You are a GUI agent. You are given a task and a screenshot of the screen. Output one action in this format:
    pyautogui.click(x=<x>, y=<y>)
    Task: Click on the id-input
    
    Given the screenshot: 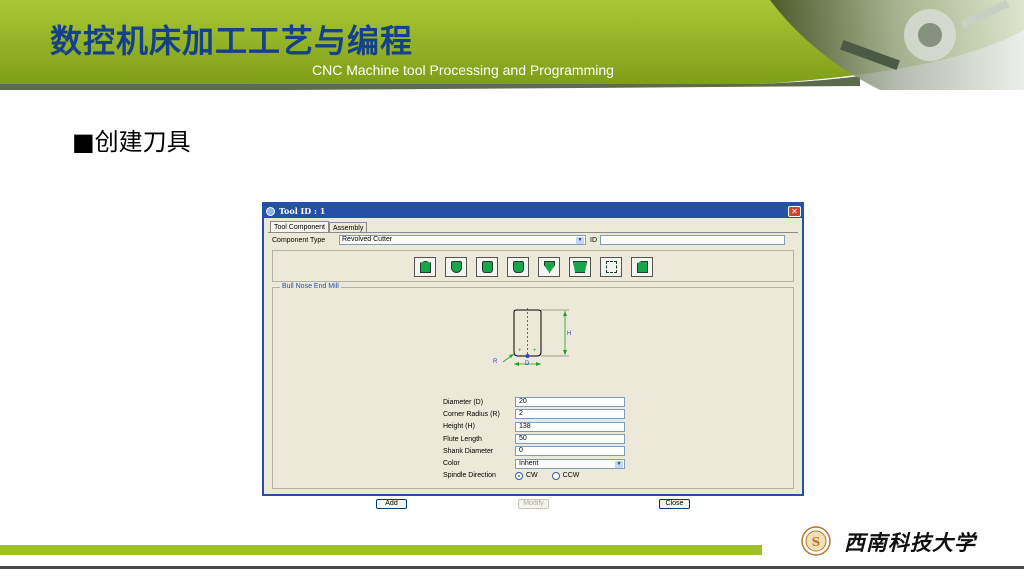 What is the action you would take?
    pyautogui.click(x=692, y=240)
    